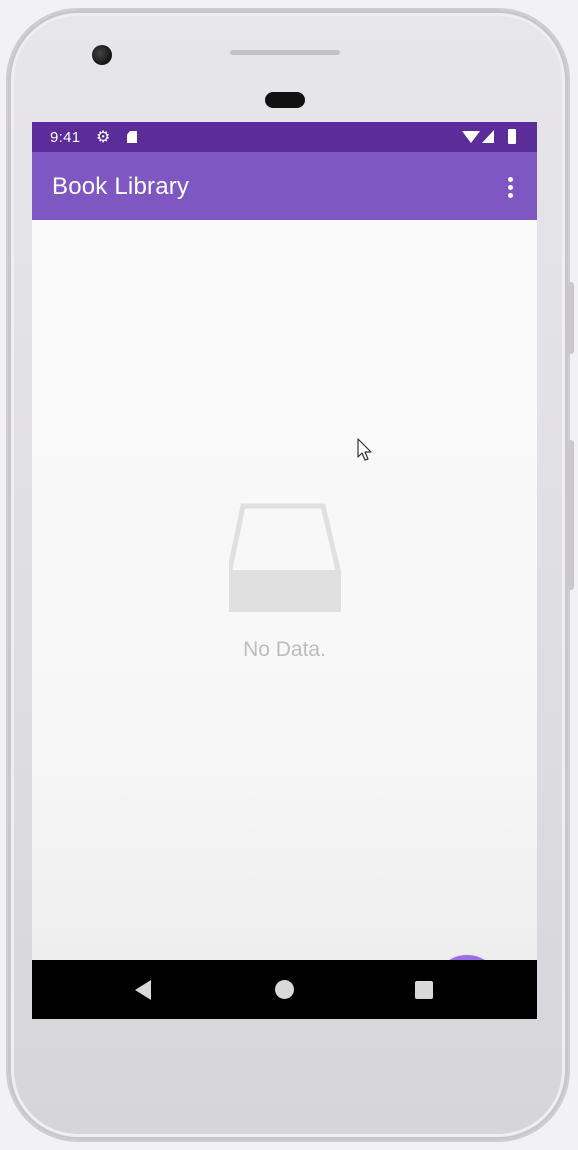 Image resolution: width=578 pixels, height=1150 pixels. Describe the element at coordinates (471, 137) in the screenshot. I see `wifi-icon` at that location.